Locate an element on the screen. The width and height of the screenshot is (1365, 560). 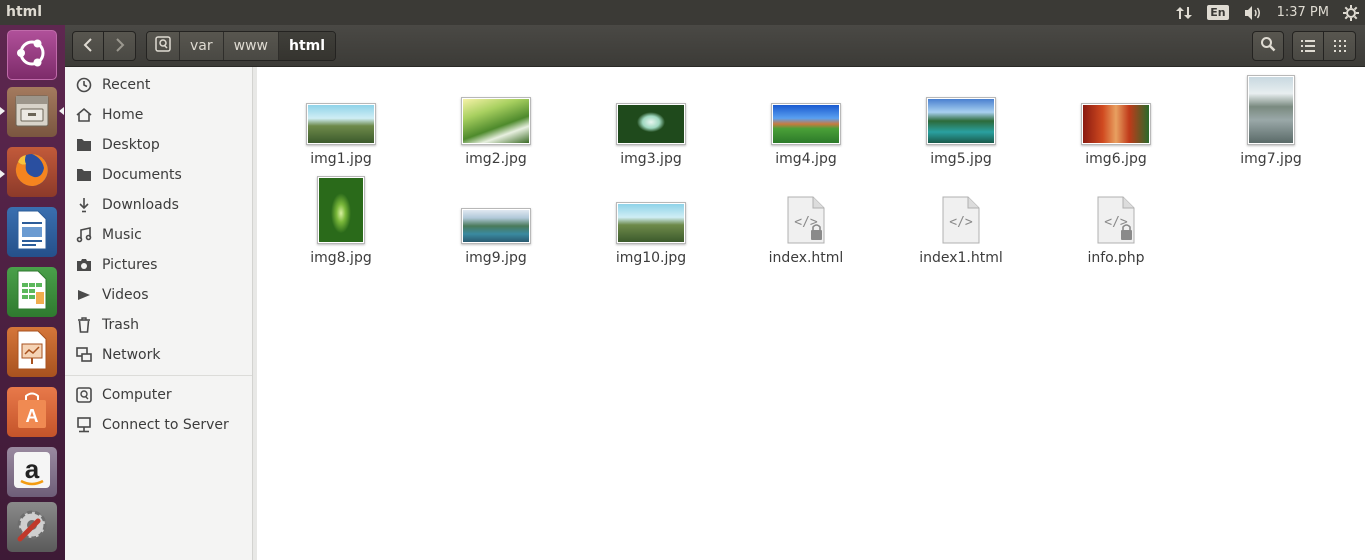
file-name: img6.jpg is located at coordinates (1116, 159).